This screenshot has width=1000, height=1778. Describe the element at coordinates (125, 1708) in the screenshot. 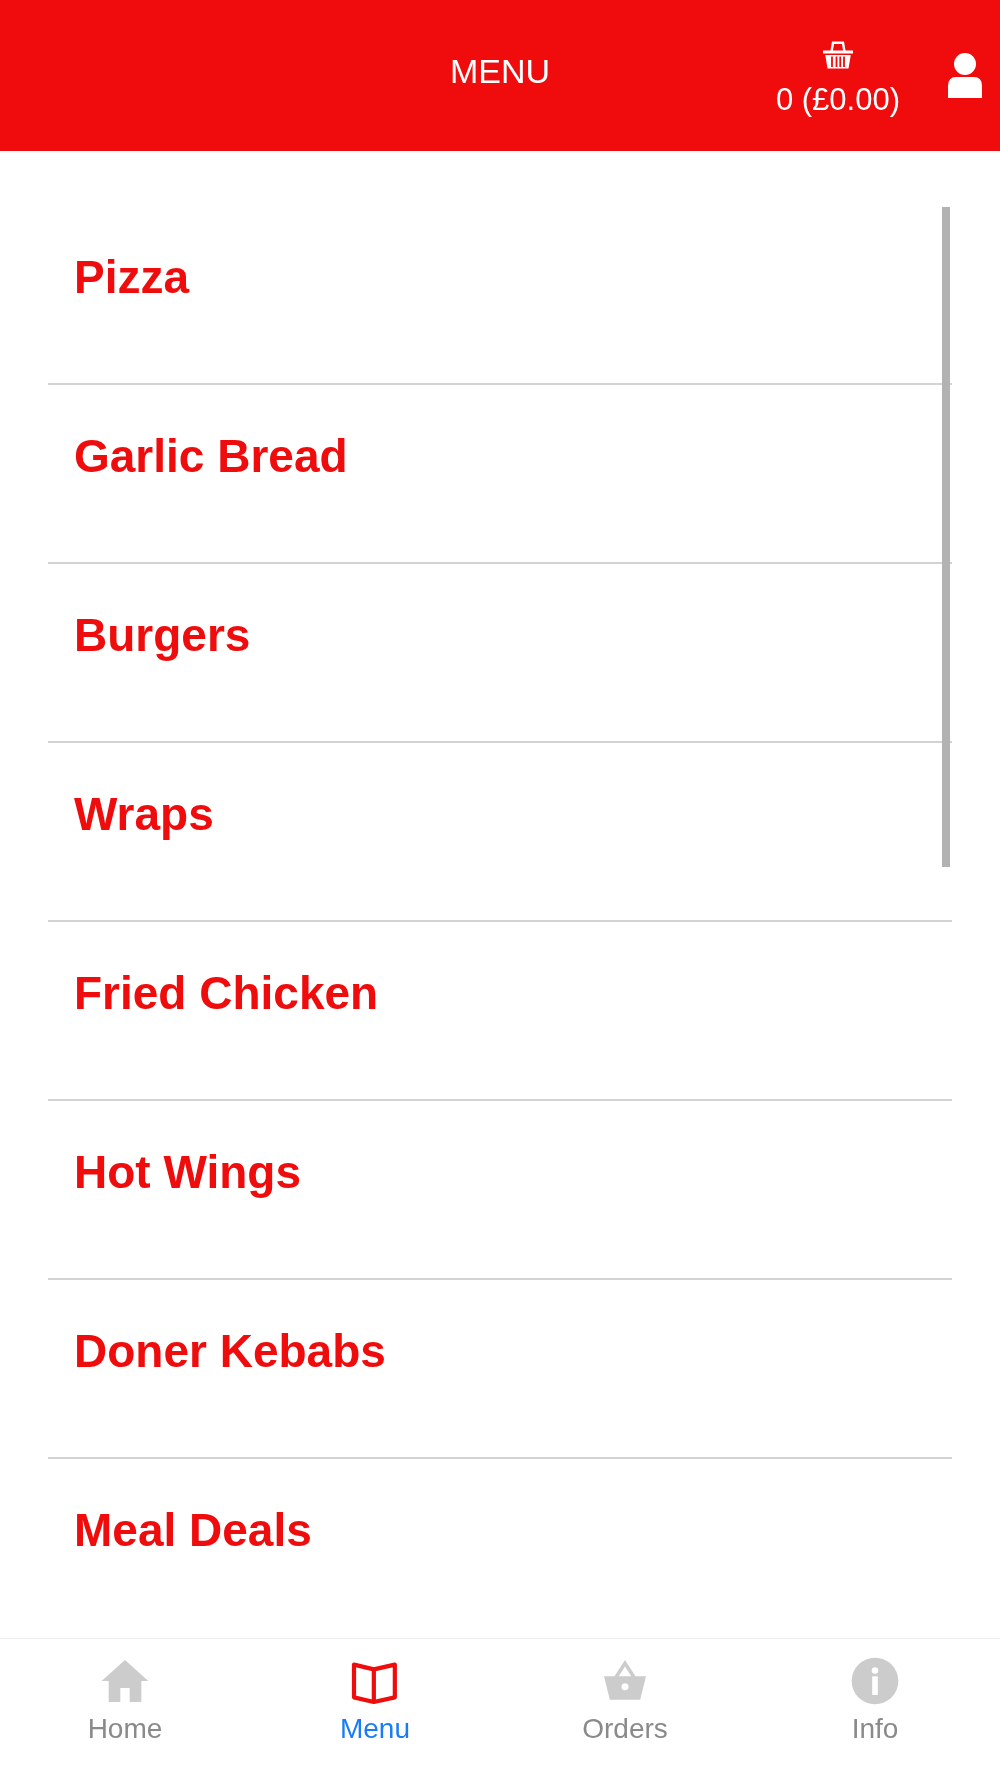

I see `nav-tab: Home` at that location.